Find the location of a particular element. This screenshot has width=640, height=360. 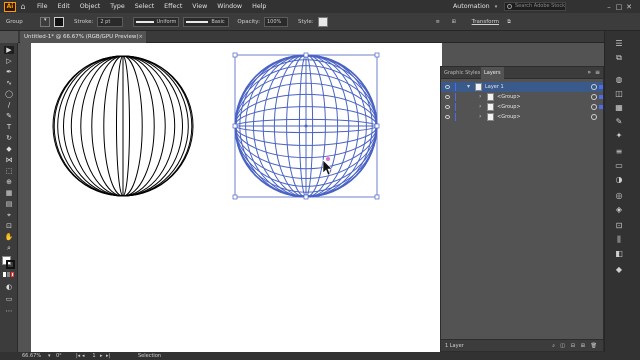

menu-window: Window is located at coordinates (229, 6).